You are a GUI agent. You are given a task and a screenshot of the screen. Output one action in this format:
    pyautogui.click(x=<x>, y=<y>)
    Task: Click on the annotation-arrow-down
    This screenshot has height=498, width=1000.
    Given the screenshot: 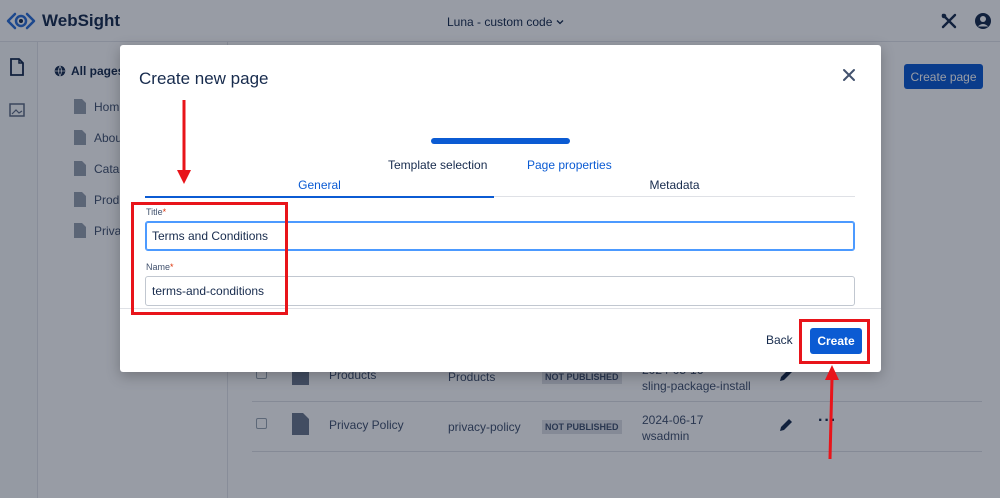 What is the action you would take?
    pyautogui.click(x=184, y=142)
    